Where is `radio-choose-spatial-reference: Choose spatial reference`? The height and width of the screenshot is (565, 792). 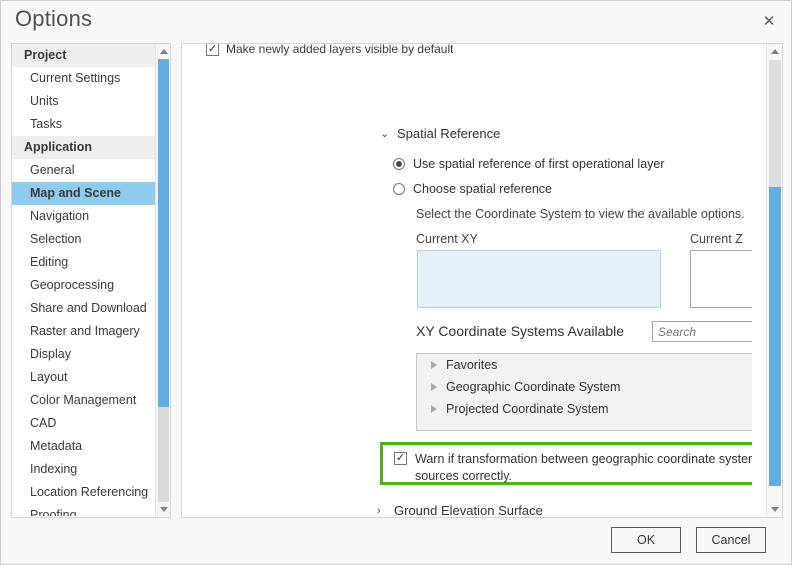 radio-choose-spatial-reference: Choose spatial reference is located at coordinates (472, 189).